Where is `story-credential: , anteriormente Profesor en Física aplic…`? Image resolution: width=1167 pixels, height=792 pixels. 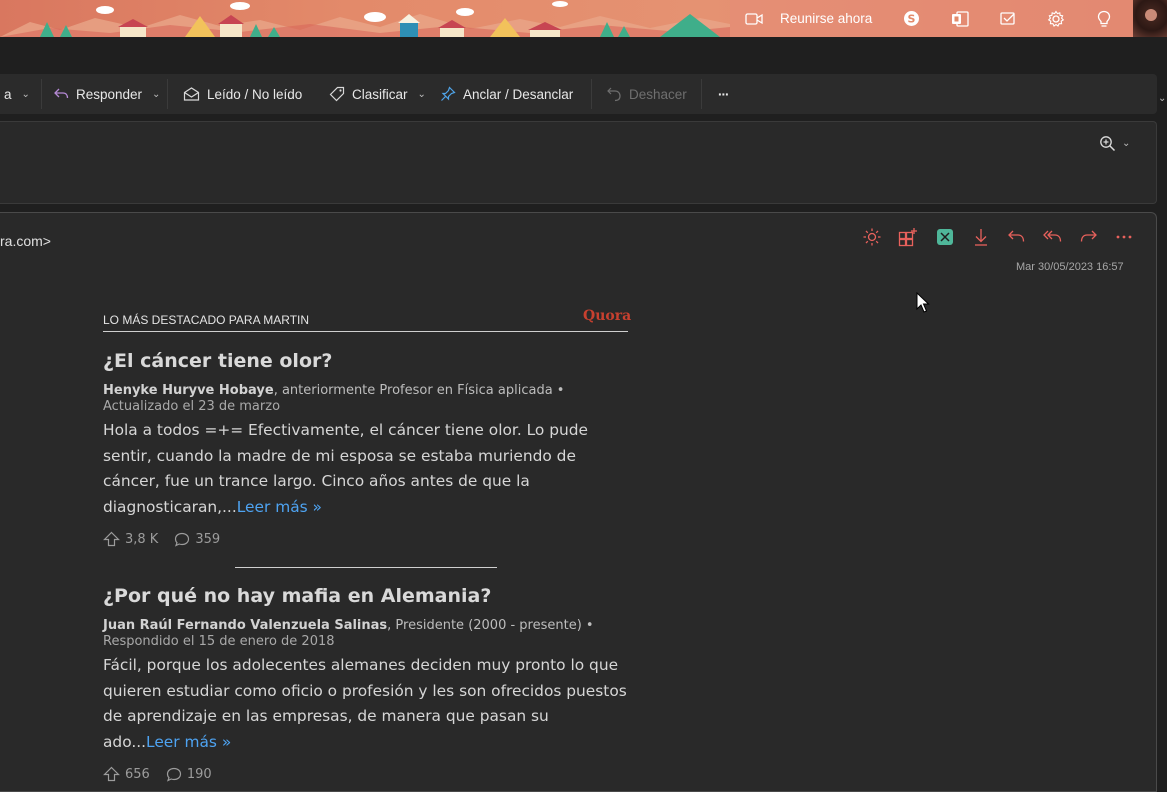
story-credential: , anteriormente Profesor en Física aplic… is located at coordinates (419, 390).